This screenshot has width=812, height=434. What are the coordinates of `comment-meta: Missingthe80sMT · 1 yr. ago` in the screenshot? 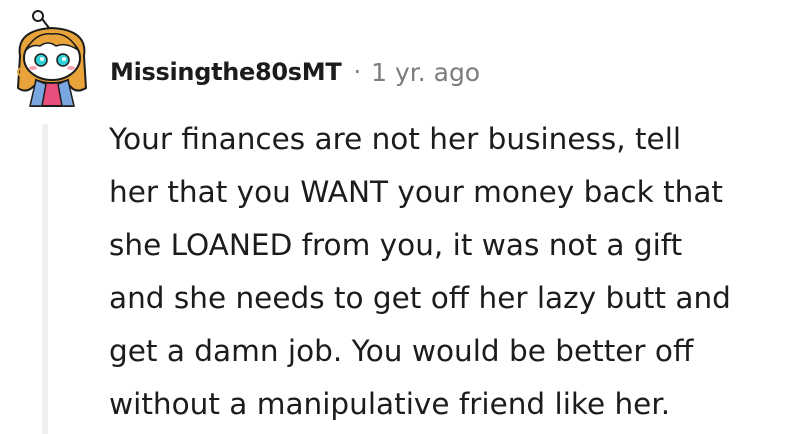 It's located at (295, 72).